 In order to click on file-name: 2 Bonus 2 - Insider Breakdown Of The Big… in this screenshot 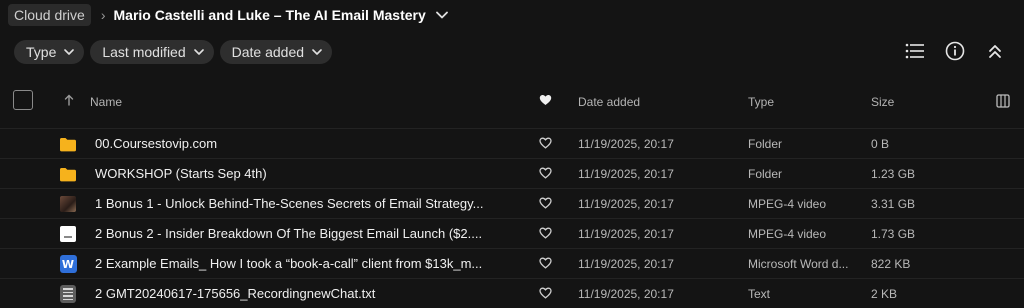, I will do `click(288, 233)`.